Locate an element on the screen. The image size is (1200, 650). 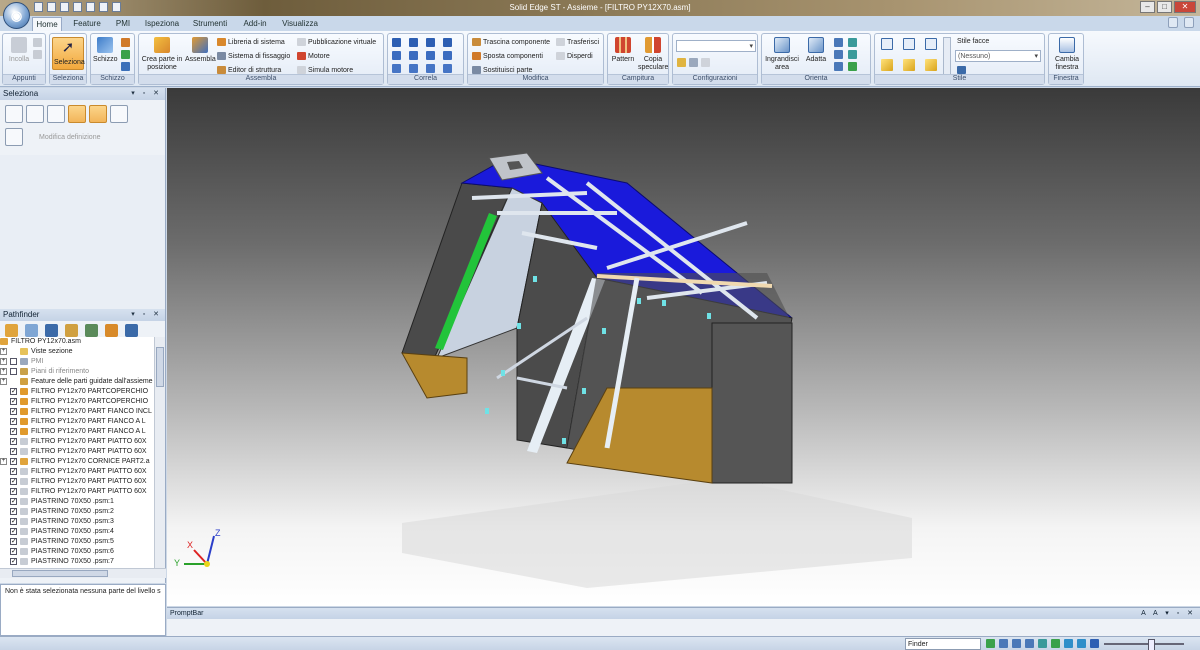
virtual-publish-button: Pubblicazione virtuale is located at coordinates (336, 42).